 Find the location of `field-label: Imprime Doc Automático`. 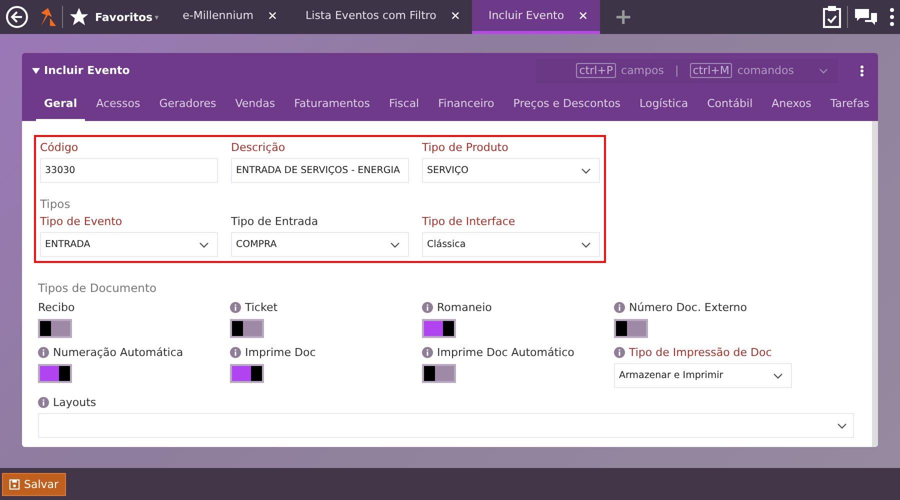

field-label: Imprime Doc Automático is located at coordinates (505, 352).